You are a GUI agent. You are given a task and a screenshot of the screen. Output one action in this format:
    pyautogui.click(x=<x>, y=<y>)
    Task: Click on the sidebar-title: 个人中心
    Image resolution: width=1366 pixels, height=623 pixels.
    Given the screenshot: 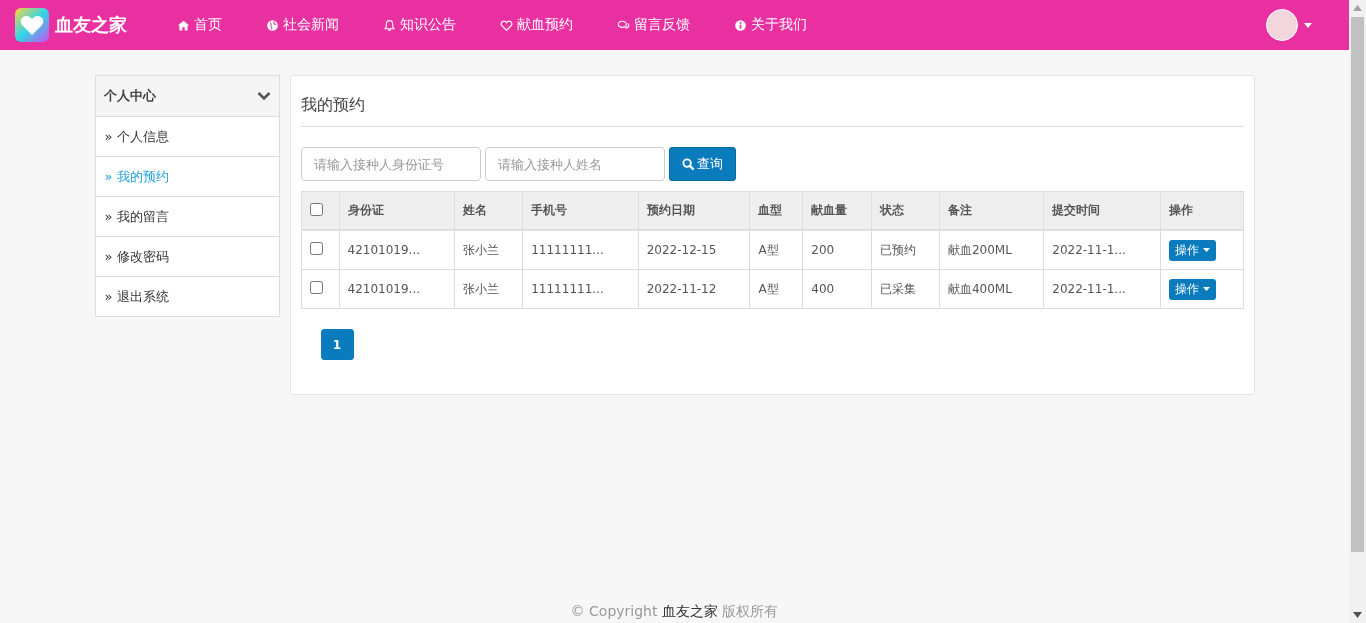 What is the action you would take?
    pyautogui.click(x=129, y=96)
    